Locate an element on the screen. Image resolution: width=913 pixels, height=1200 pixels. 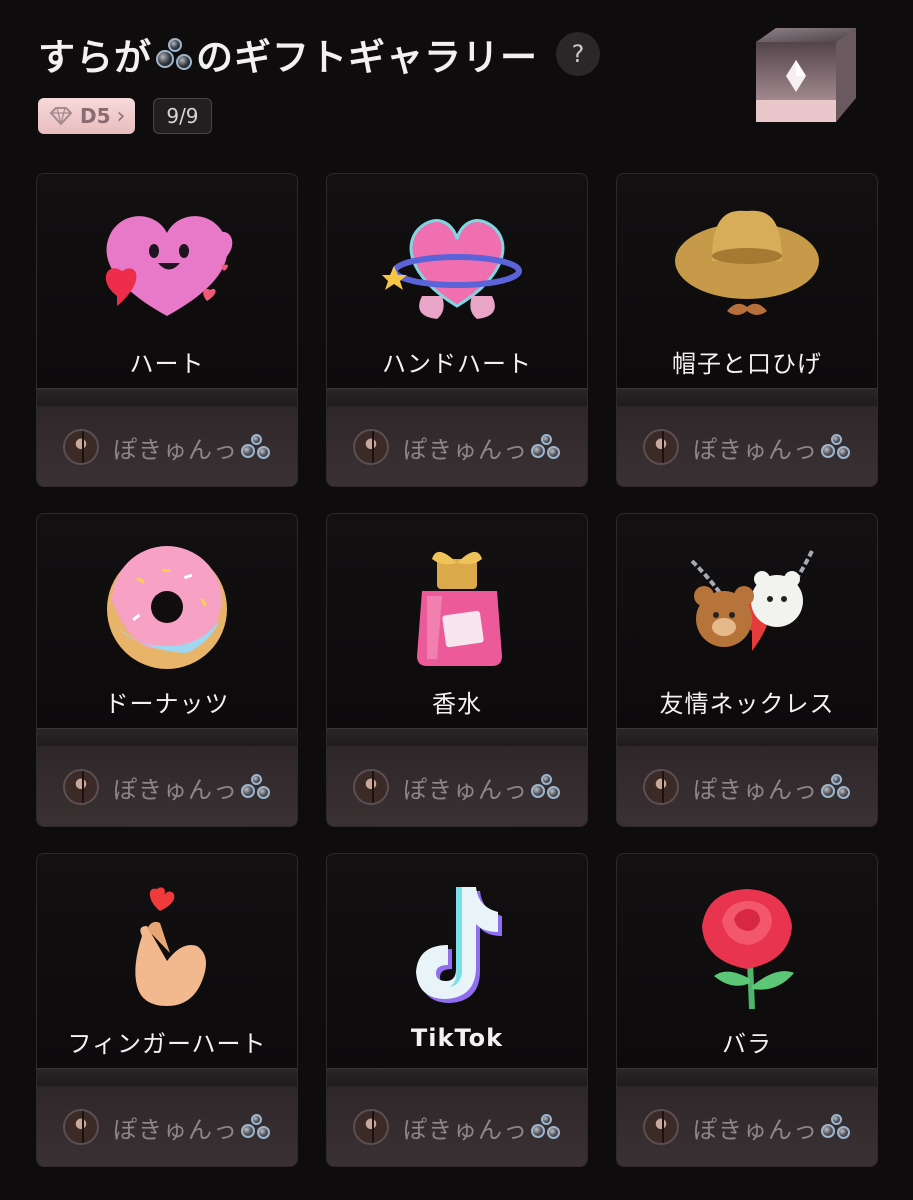
gift-name: TikTok is located at coordinates (457, 1038).